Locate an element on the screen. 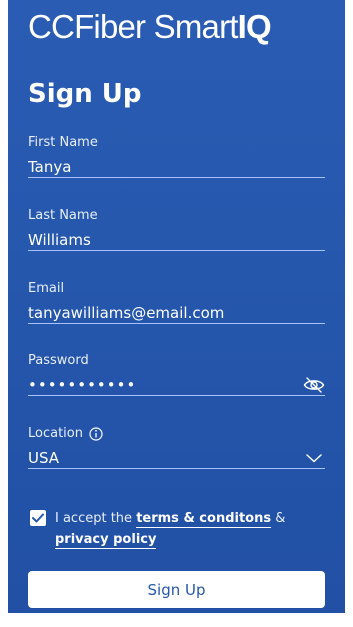  password-input: ••••••••••• is located at coordinates (176, 385).